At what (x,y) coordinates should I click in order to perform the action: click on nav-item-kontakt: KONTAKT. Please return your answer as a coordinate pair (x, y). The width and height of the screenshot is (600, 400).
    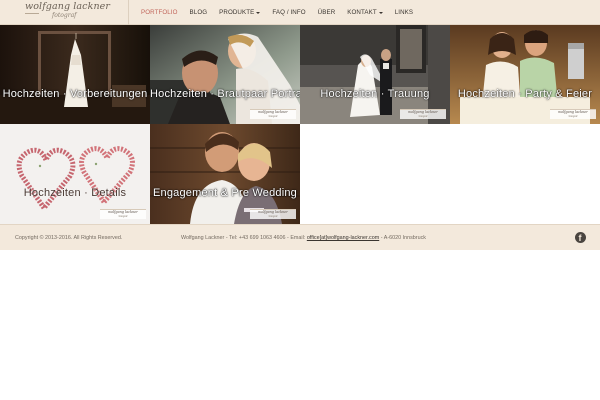
    Looking at the image, I should click on (364, 12).